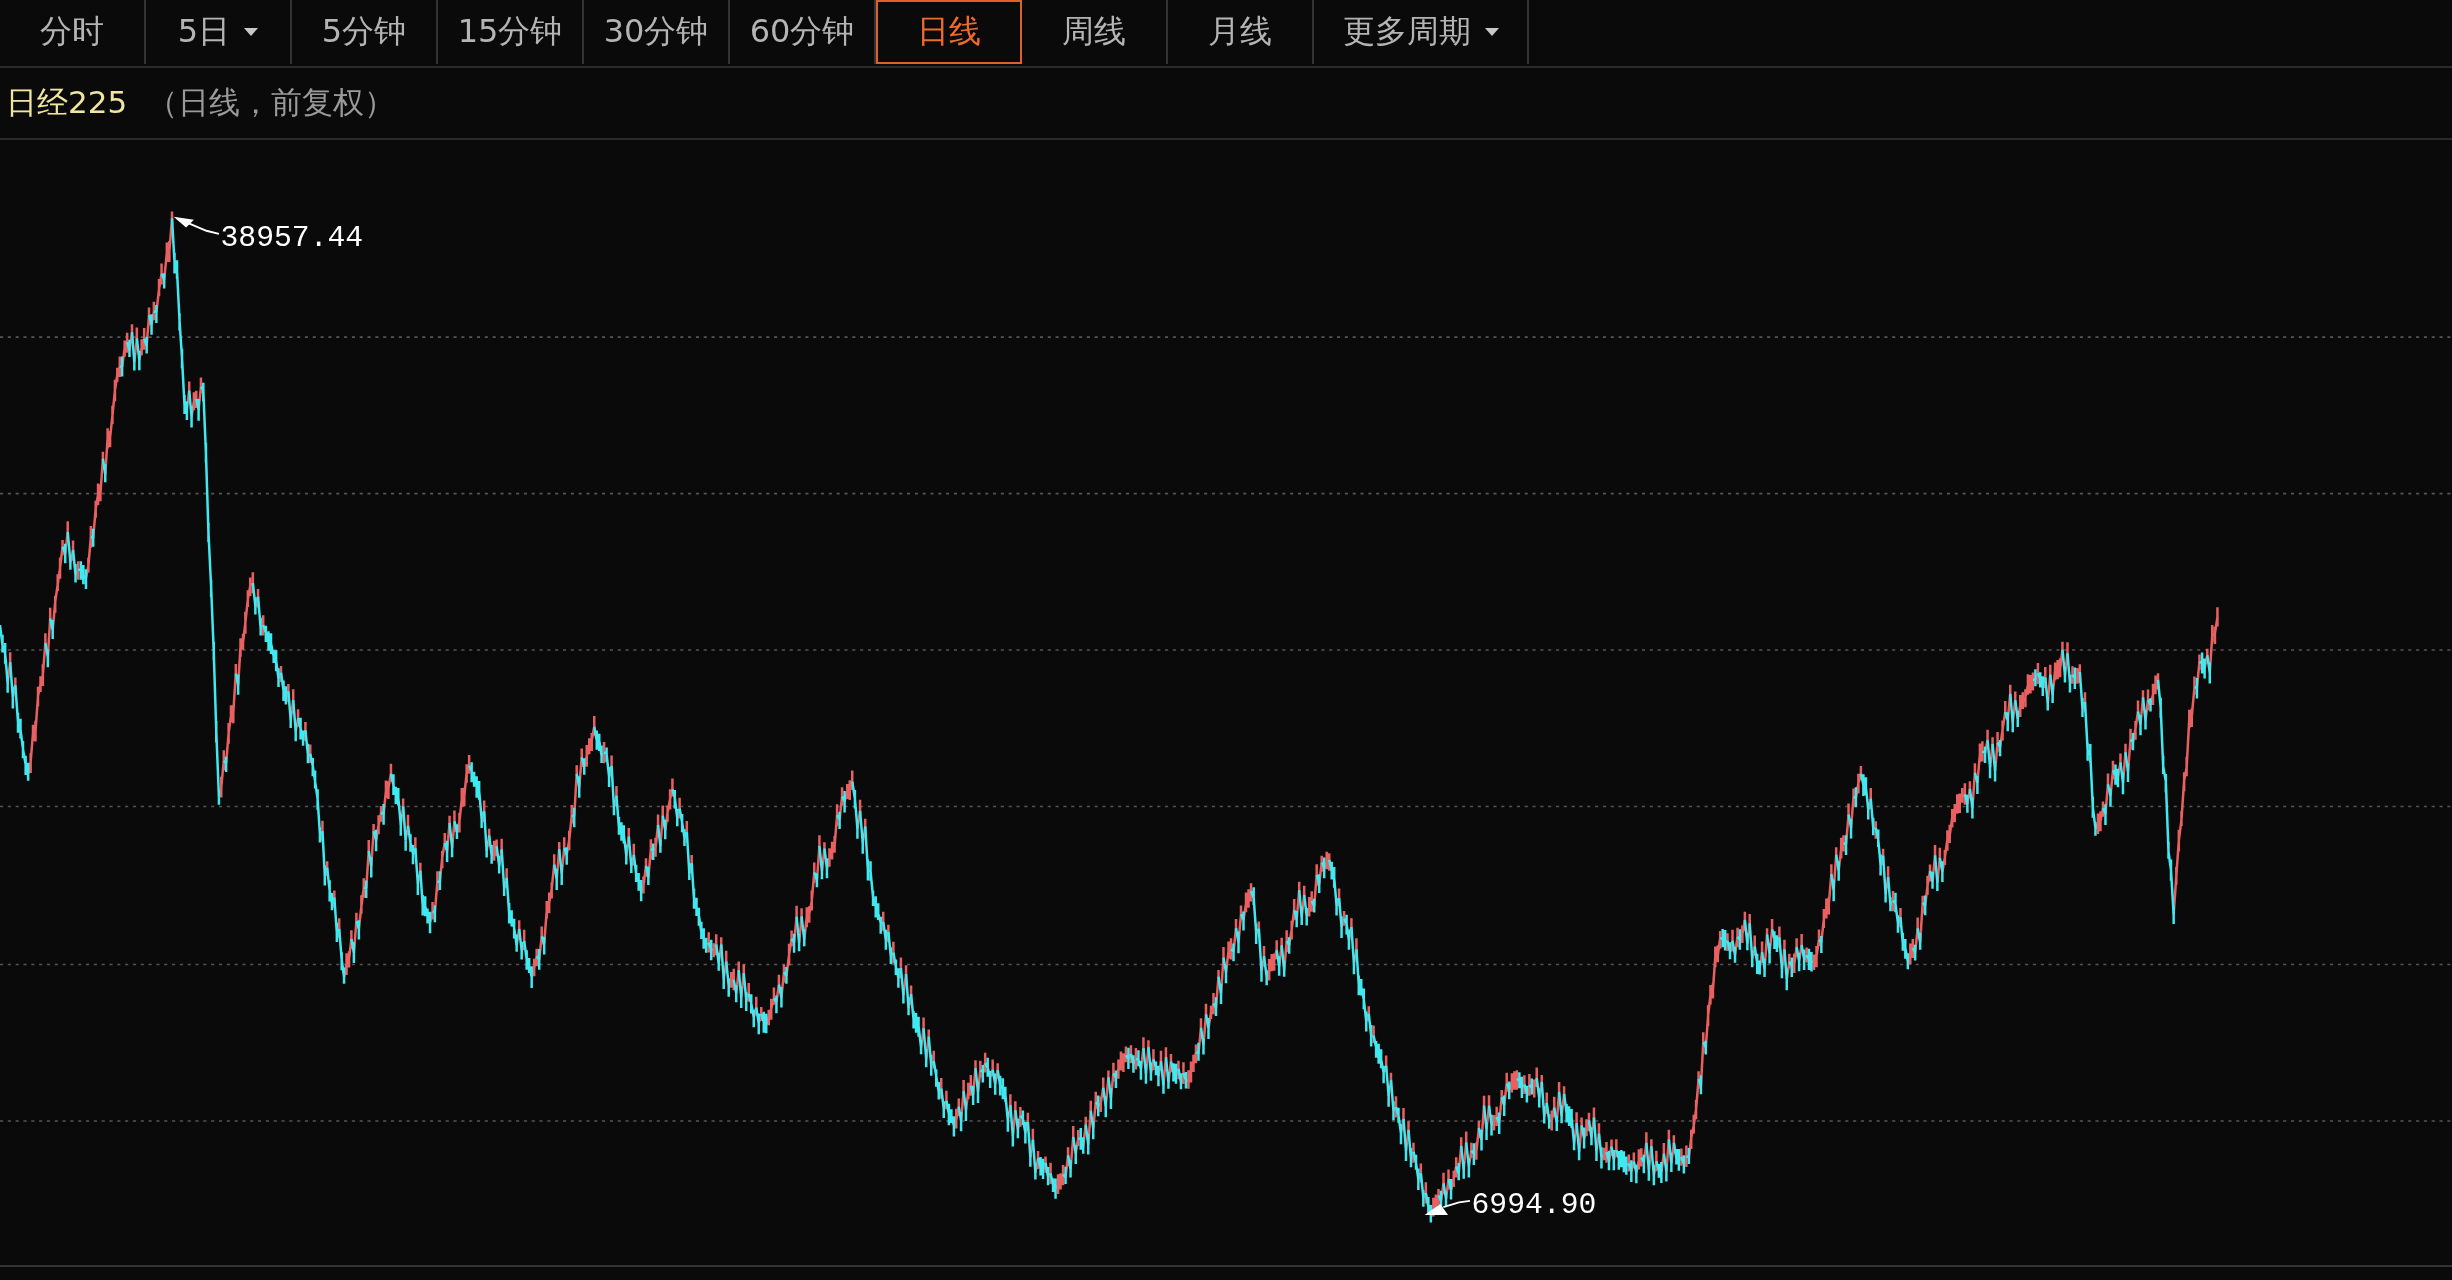  I want to click on high-price-label: 38957.44, so click(292, 238).